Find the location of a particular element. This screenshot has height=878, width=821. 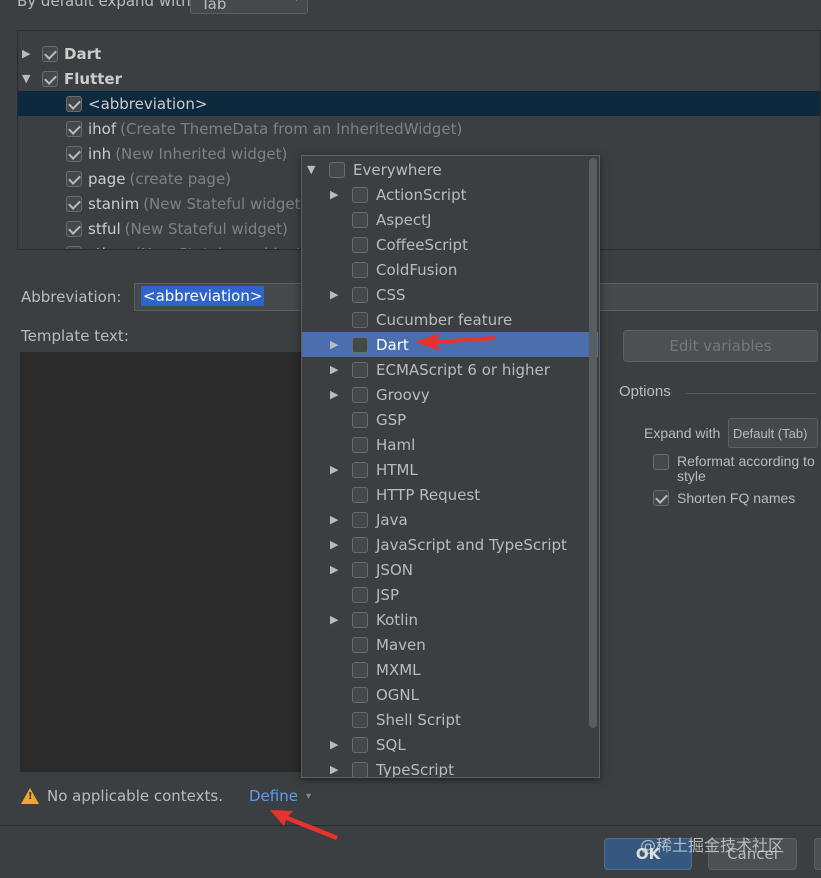

arrow-to-dart is located at coordinates (455, 342).